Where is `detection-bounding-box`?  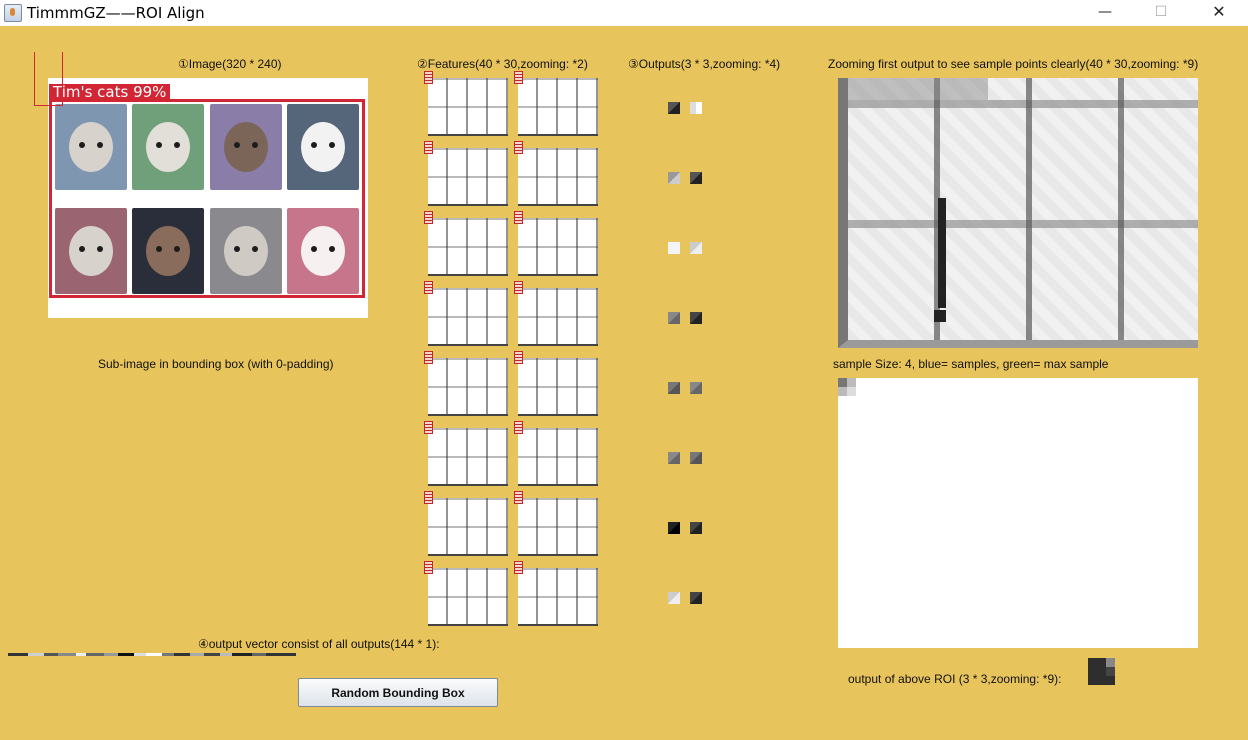
detection-bounding-box is located at coordinates (207, 198).